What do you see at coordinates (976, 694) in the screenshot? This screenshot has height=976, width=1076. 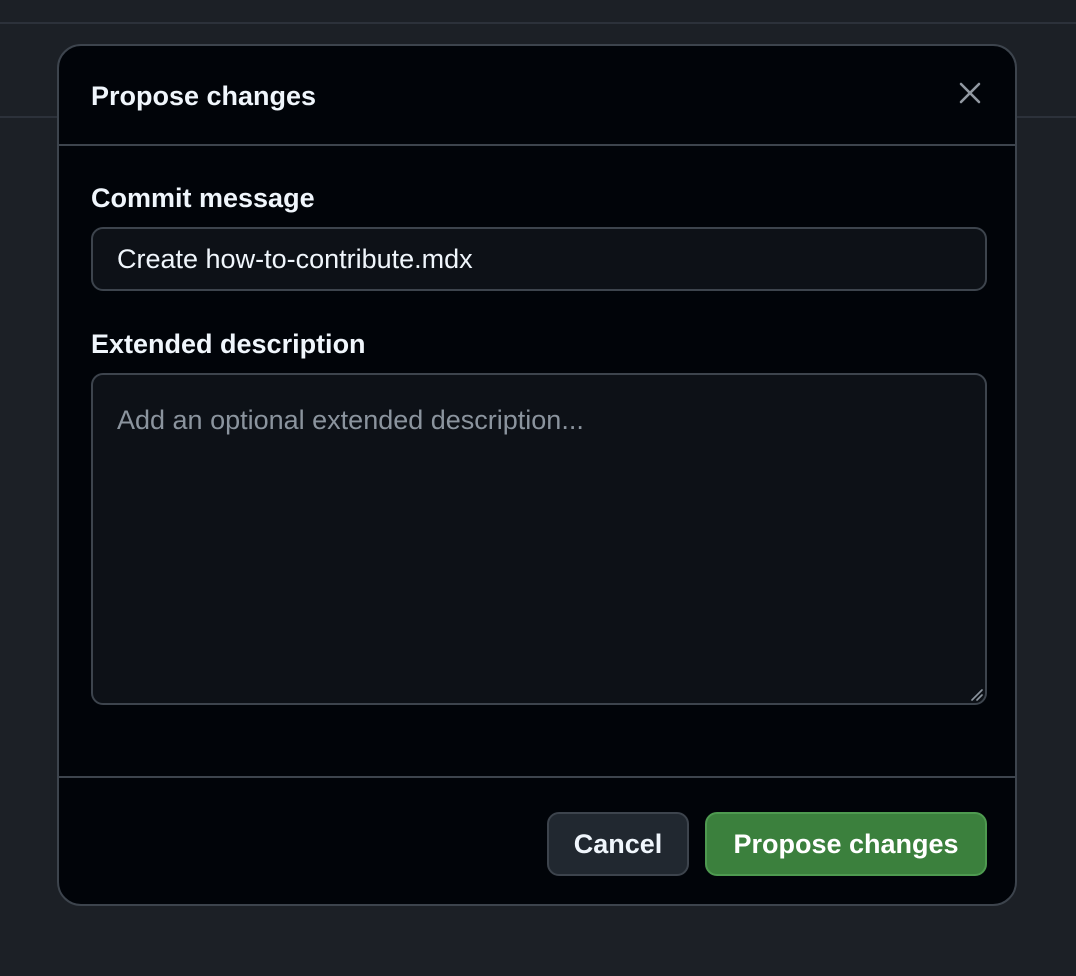 I see `resize-grip-icon` at bounding box center [976, 694].